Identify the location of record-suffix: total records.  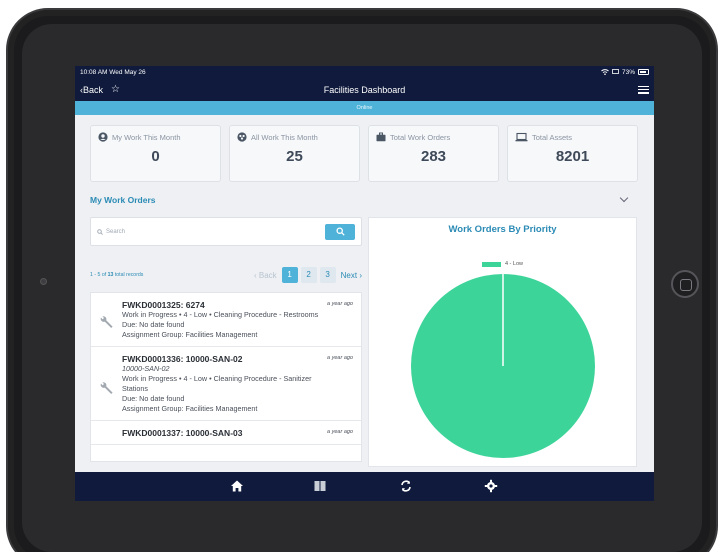
(129, 275).